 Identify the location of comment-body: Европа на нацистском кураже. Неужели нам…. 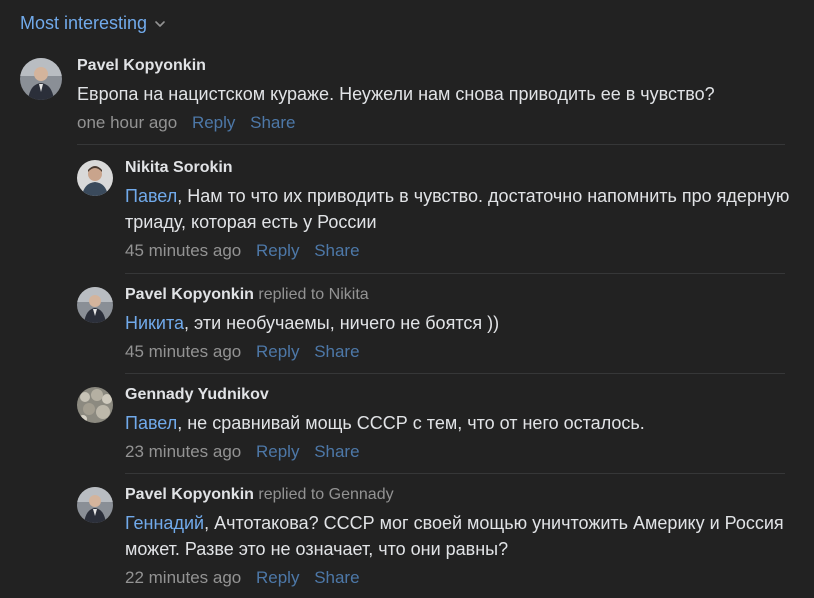
(396, 94).